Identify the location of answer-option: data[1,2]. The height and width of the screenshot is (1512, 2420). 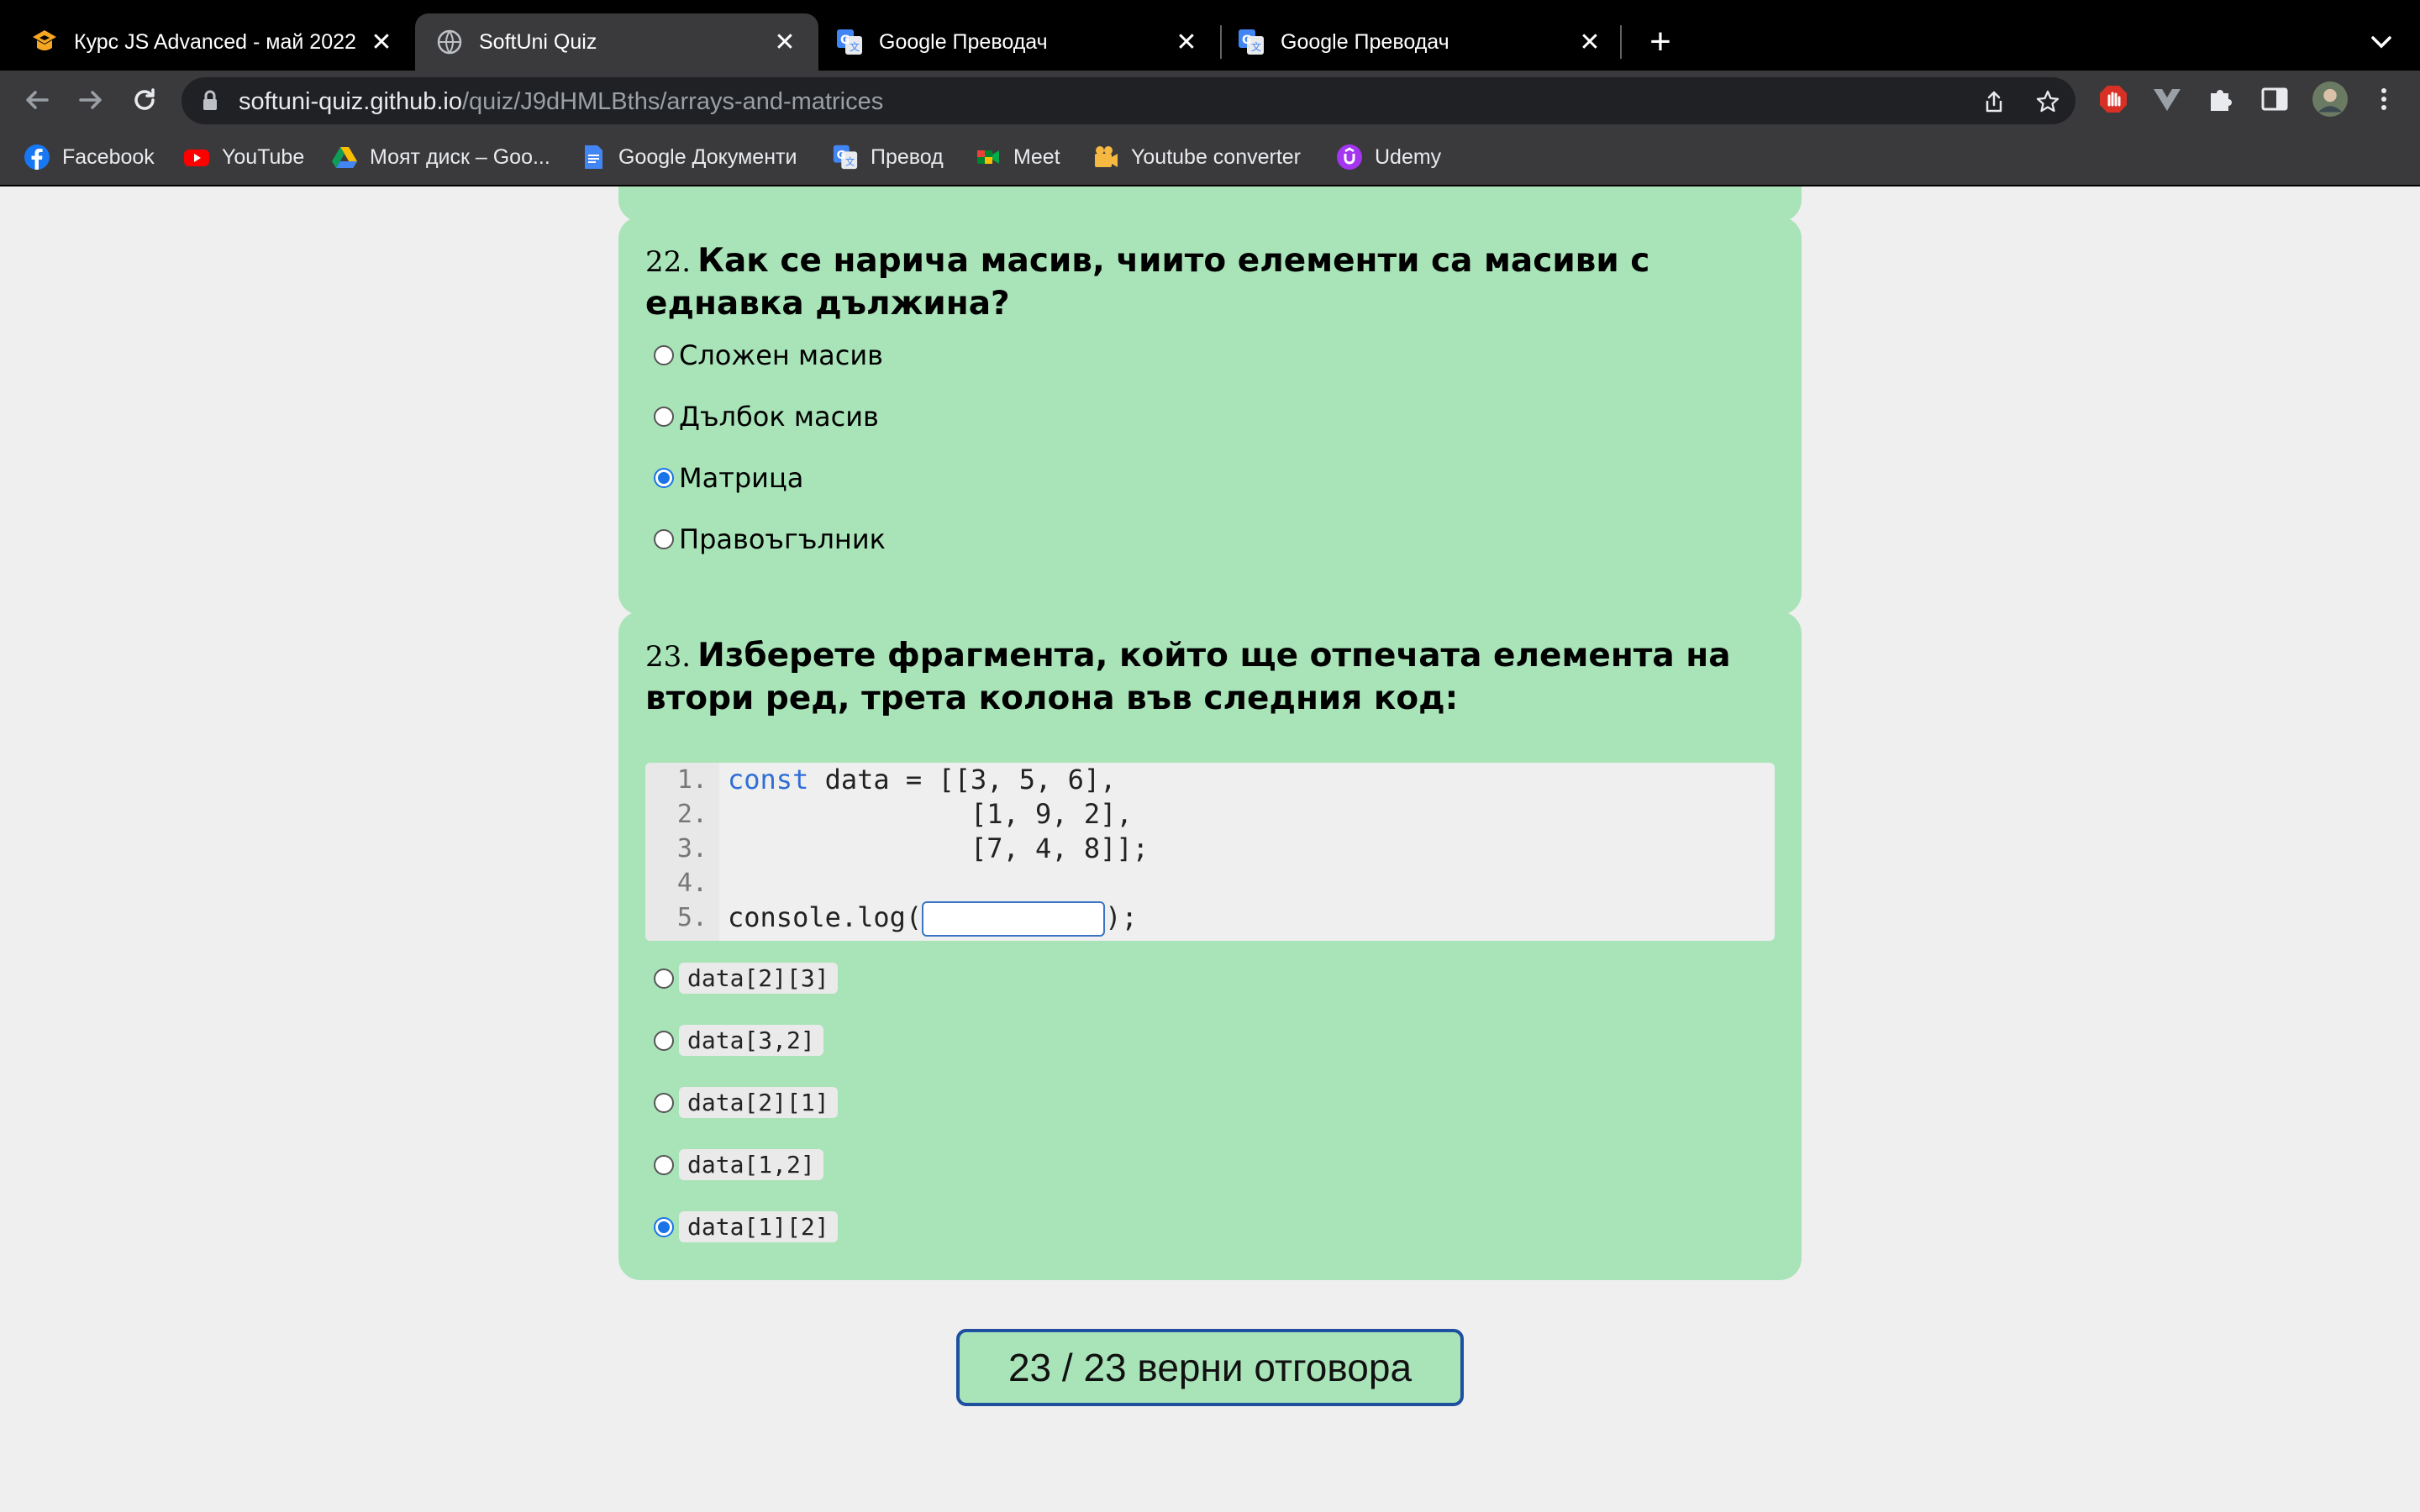
(738, 1164).